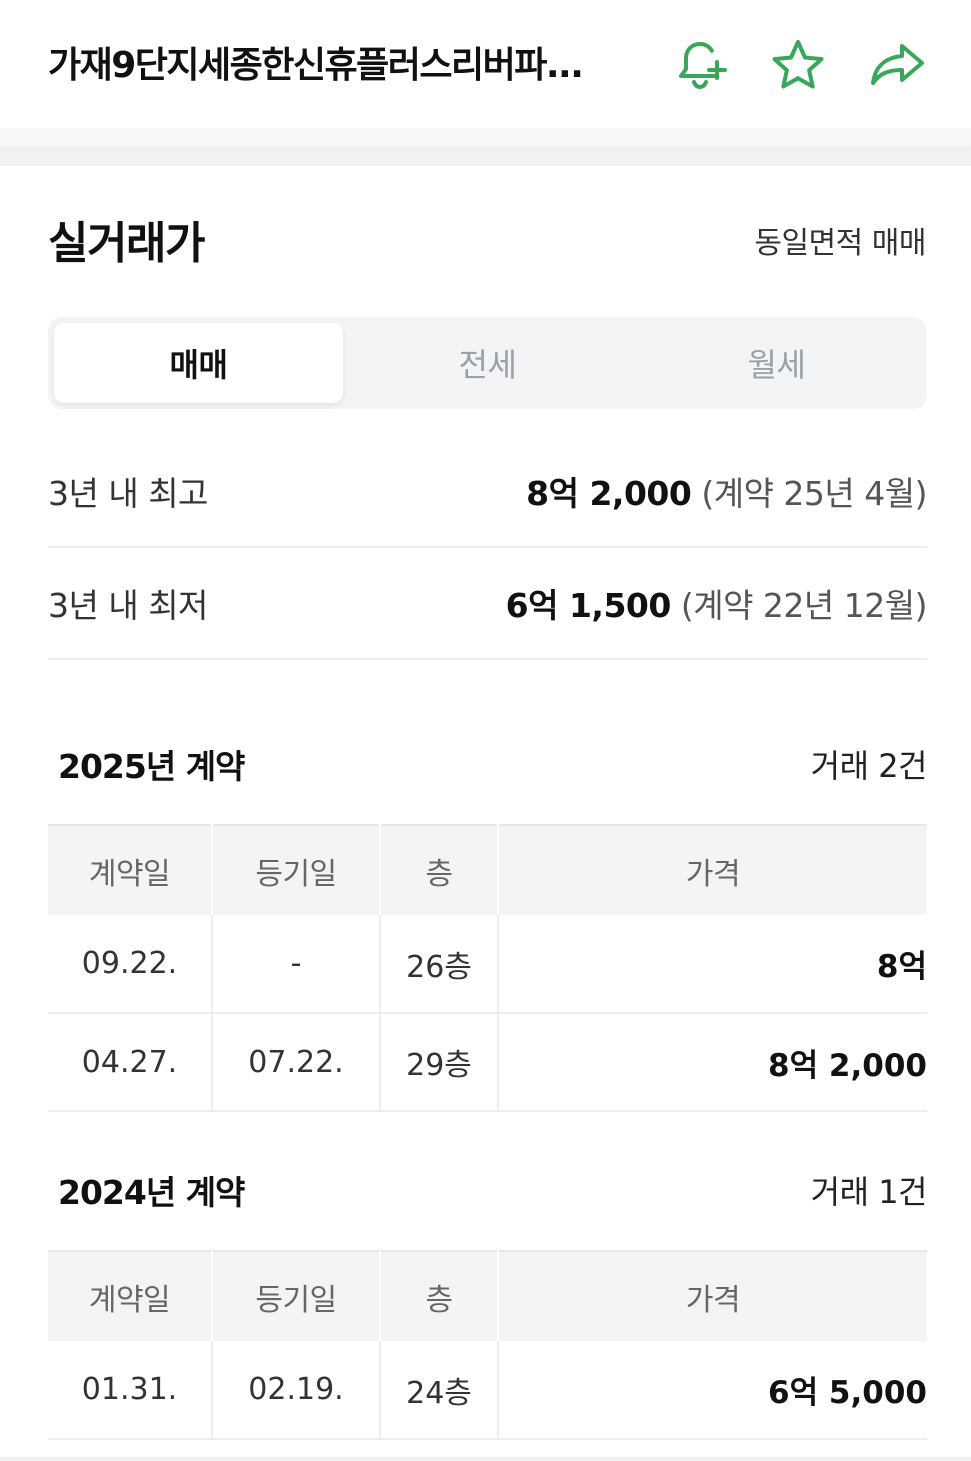 The image size is (971, 1461). I want to click on year-header-2024: 2024년 계약 거래 1건, so click(493, 1190).